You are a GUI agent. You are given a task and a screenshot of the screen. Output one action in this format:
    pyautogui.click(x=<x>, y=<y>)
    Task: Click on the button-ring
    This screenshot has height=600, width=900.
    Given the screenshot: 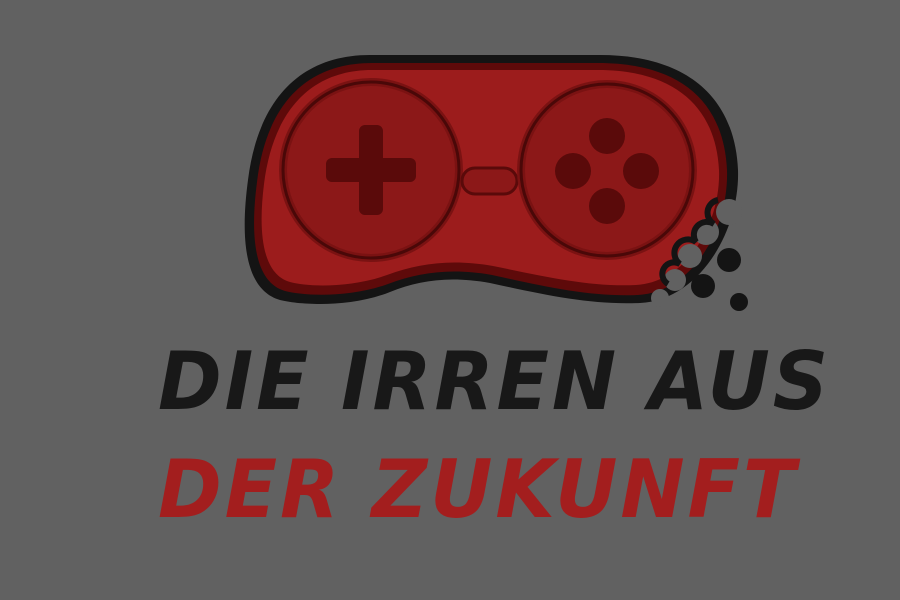 What is the action you would take?
    pyautogui.click(x=607, y=170)
    